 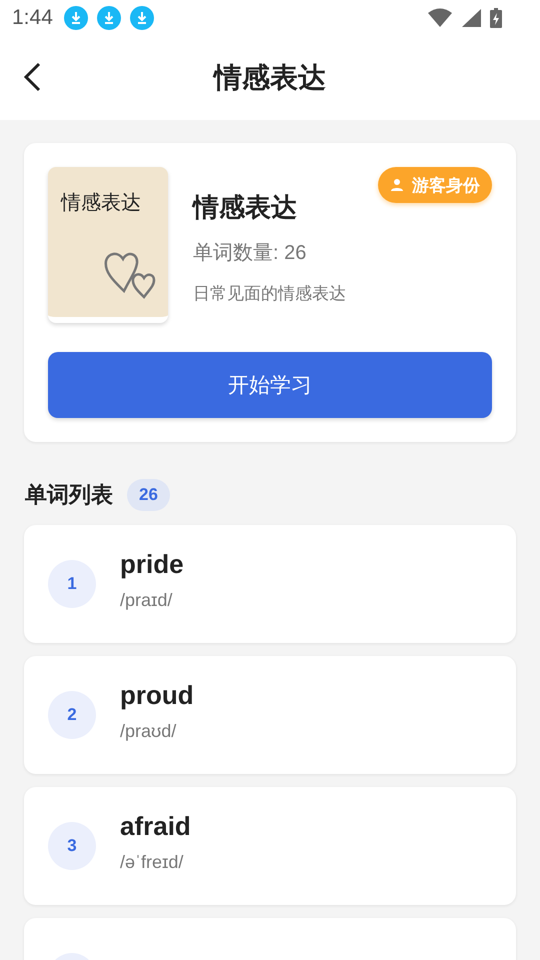 I want to click on book-description: 日常见面的情感表达, so click(x=269, y=294).